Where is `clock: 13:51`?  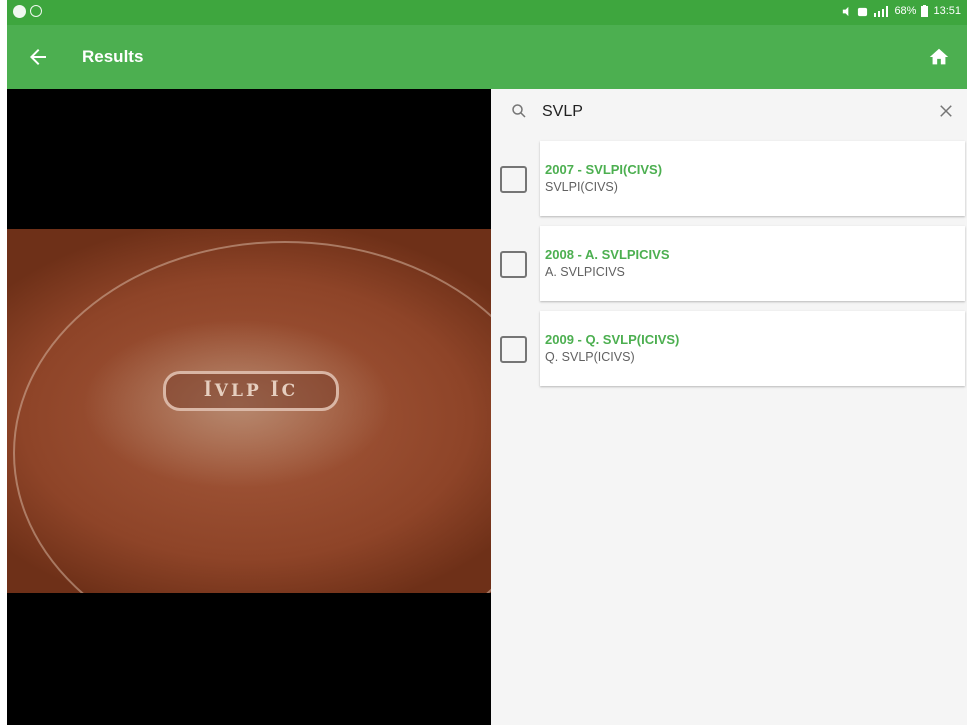 clock: 13:51 is located at coordinates (947, 11).